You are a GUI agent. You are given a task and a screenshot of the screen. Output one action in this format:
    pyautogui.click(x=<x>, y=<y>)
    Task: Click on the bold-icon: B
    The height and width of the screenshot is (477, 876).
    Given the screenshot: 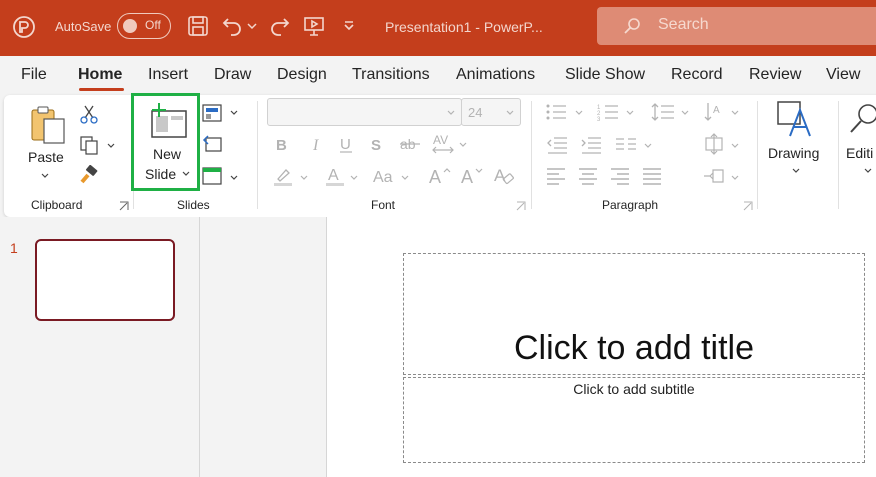 What is the action you would take?
    pyautogui.click(x=282, y=144)
    